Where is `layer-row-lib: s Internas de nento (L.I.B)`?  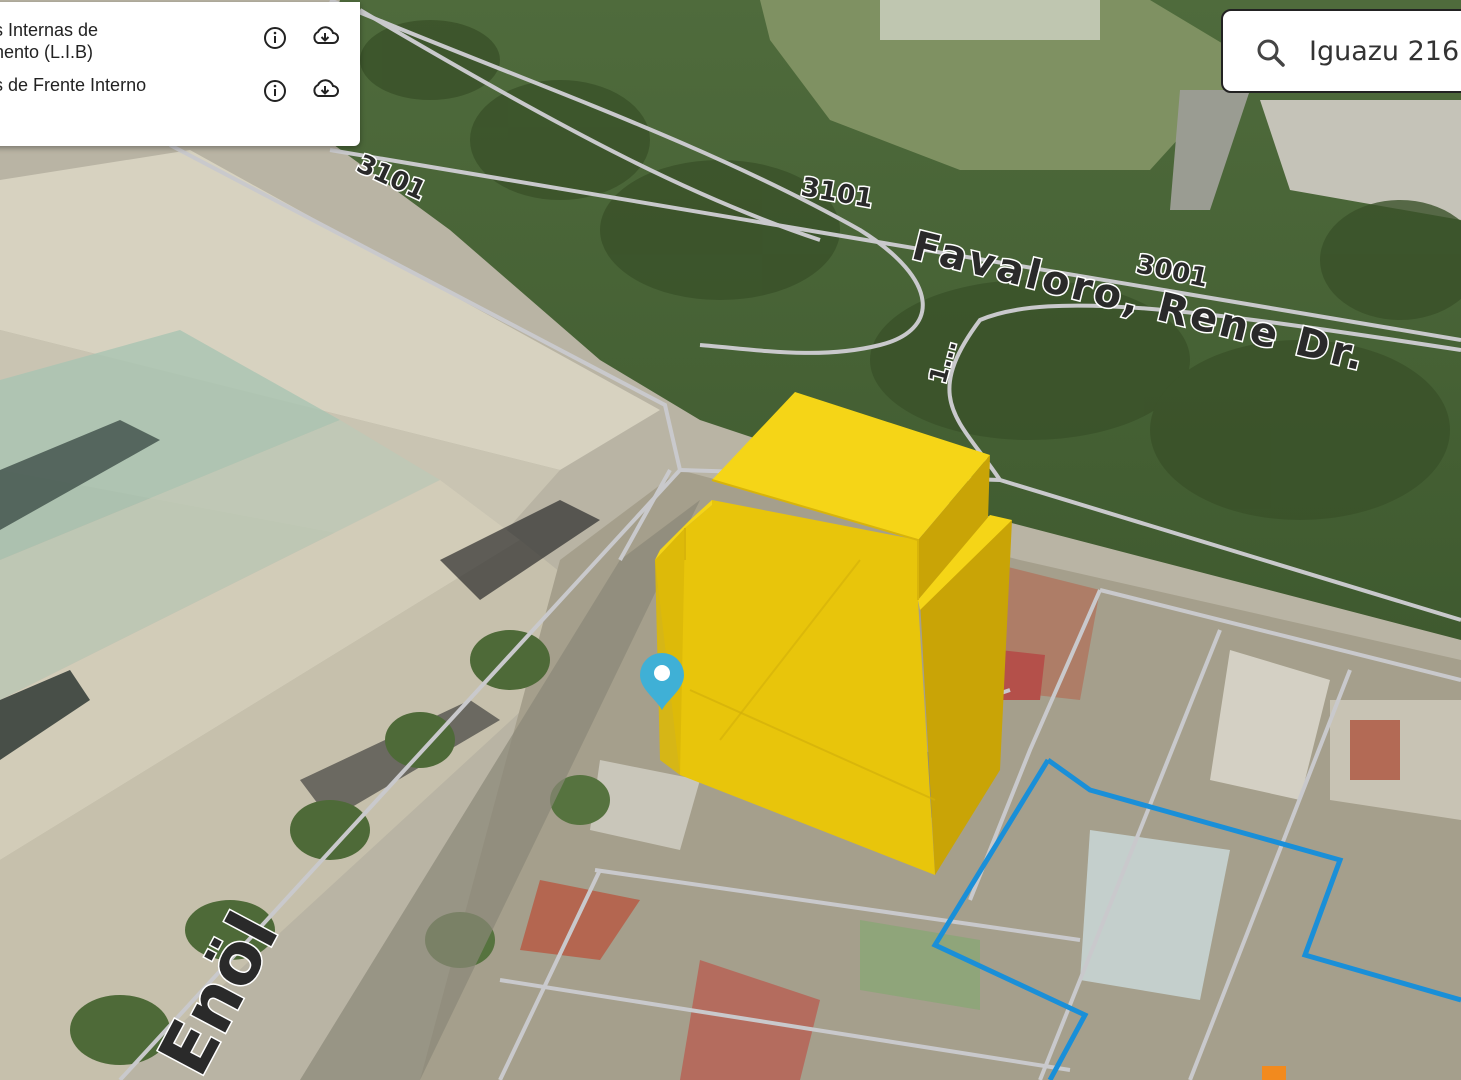 layer-row-lib: s Internas de nento (L.I.B) is located at coordinates (180, 43).